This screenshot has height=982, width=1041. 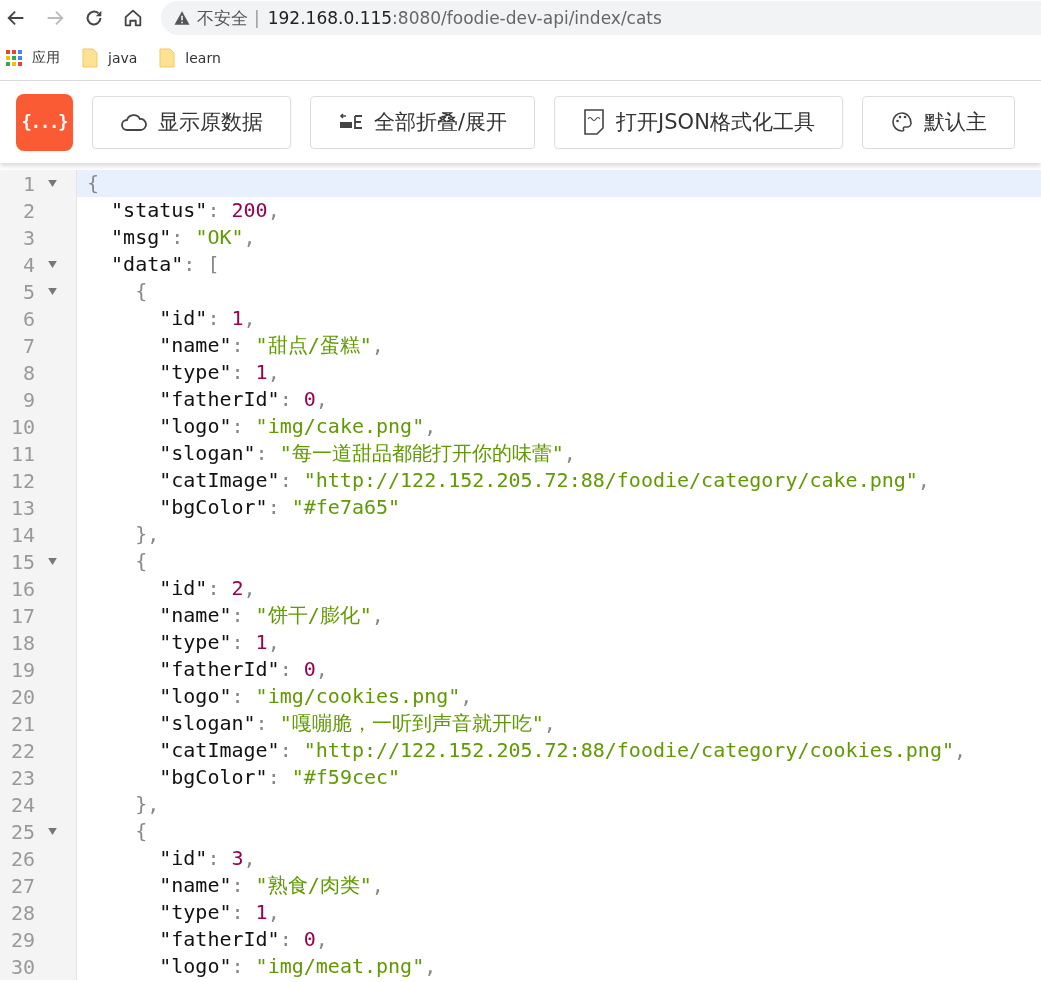 I want to click on code-line: "slogan": "嘎嘣脆，一听到声音就开吃",, so click(x=357, y=723).